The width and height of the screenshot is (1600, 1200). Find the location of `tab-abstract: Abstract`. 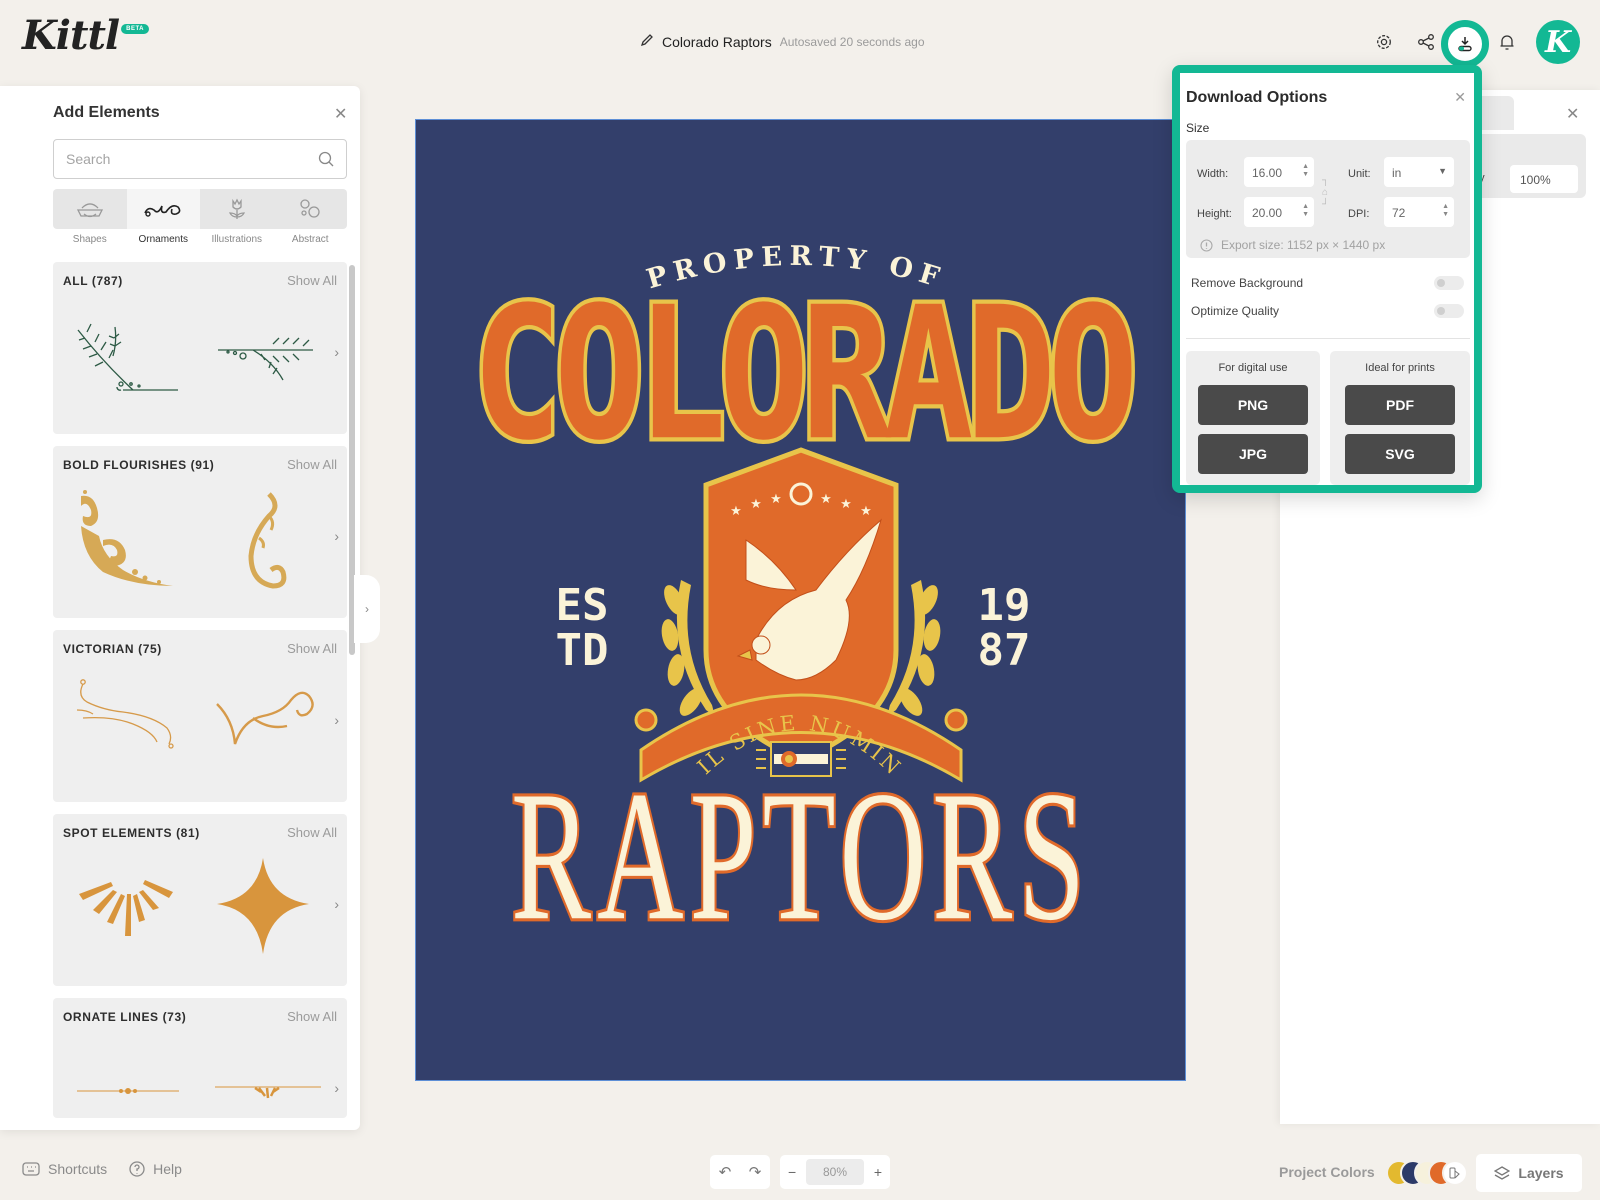

tab-abstract: Abstract is located at coordinates (310, 218).